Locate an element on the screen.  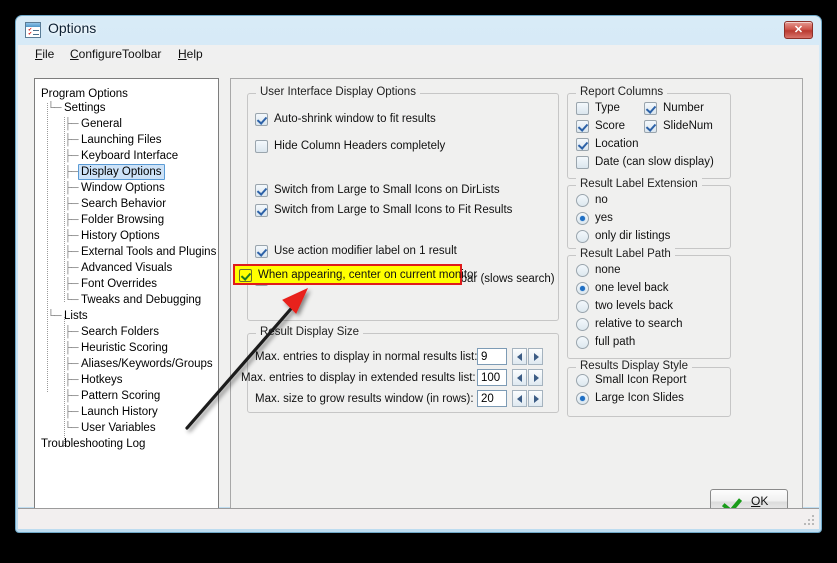
menu-file: File is located at coordinates (44, 54).